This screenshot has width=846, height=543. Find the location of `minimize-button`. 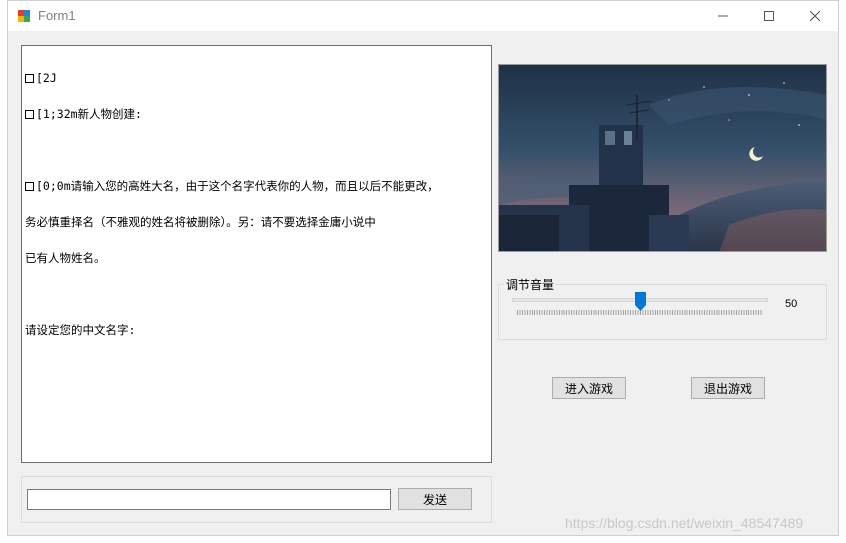

minimize-button is located at coordinates (723, 16).